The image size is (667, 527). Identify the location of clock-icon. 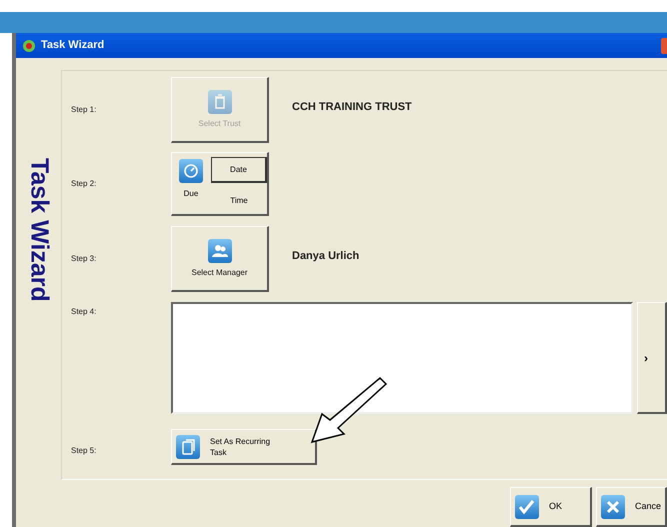
(191, 171).